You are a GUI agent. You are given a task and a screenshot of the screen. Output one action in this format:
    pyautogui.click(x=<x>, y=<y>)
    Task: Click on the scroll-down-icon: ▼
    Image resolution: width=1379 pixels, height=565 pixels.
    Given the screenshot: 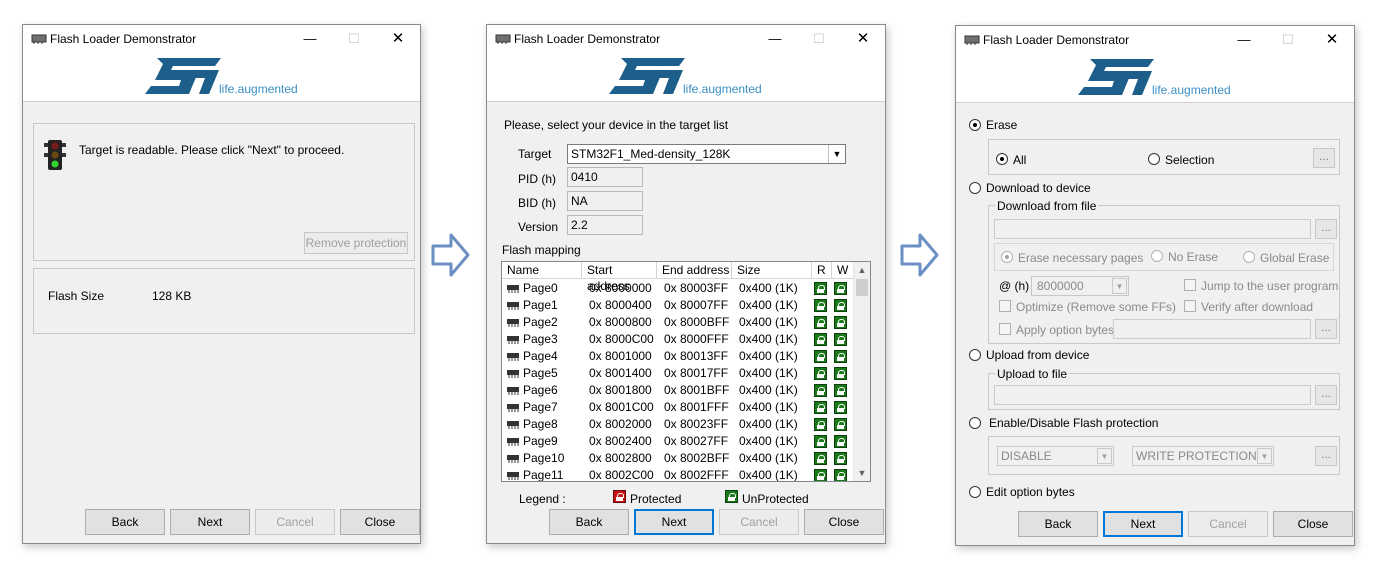 What is the action you would take?
    pyautogui.click(x=862, y=473)
    